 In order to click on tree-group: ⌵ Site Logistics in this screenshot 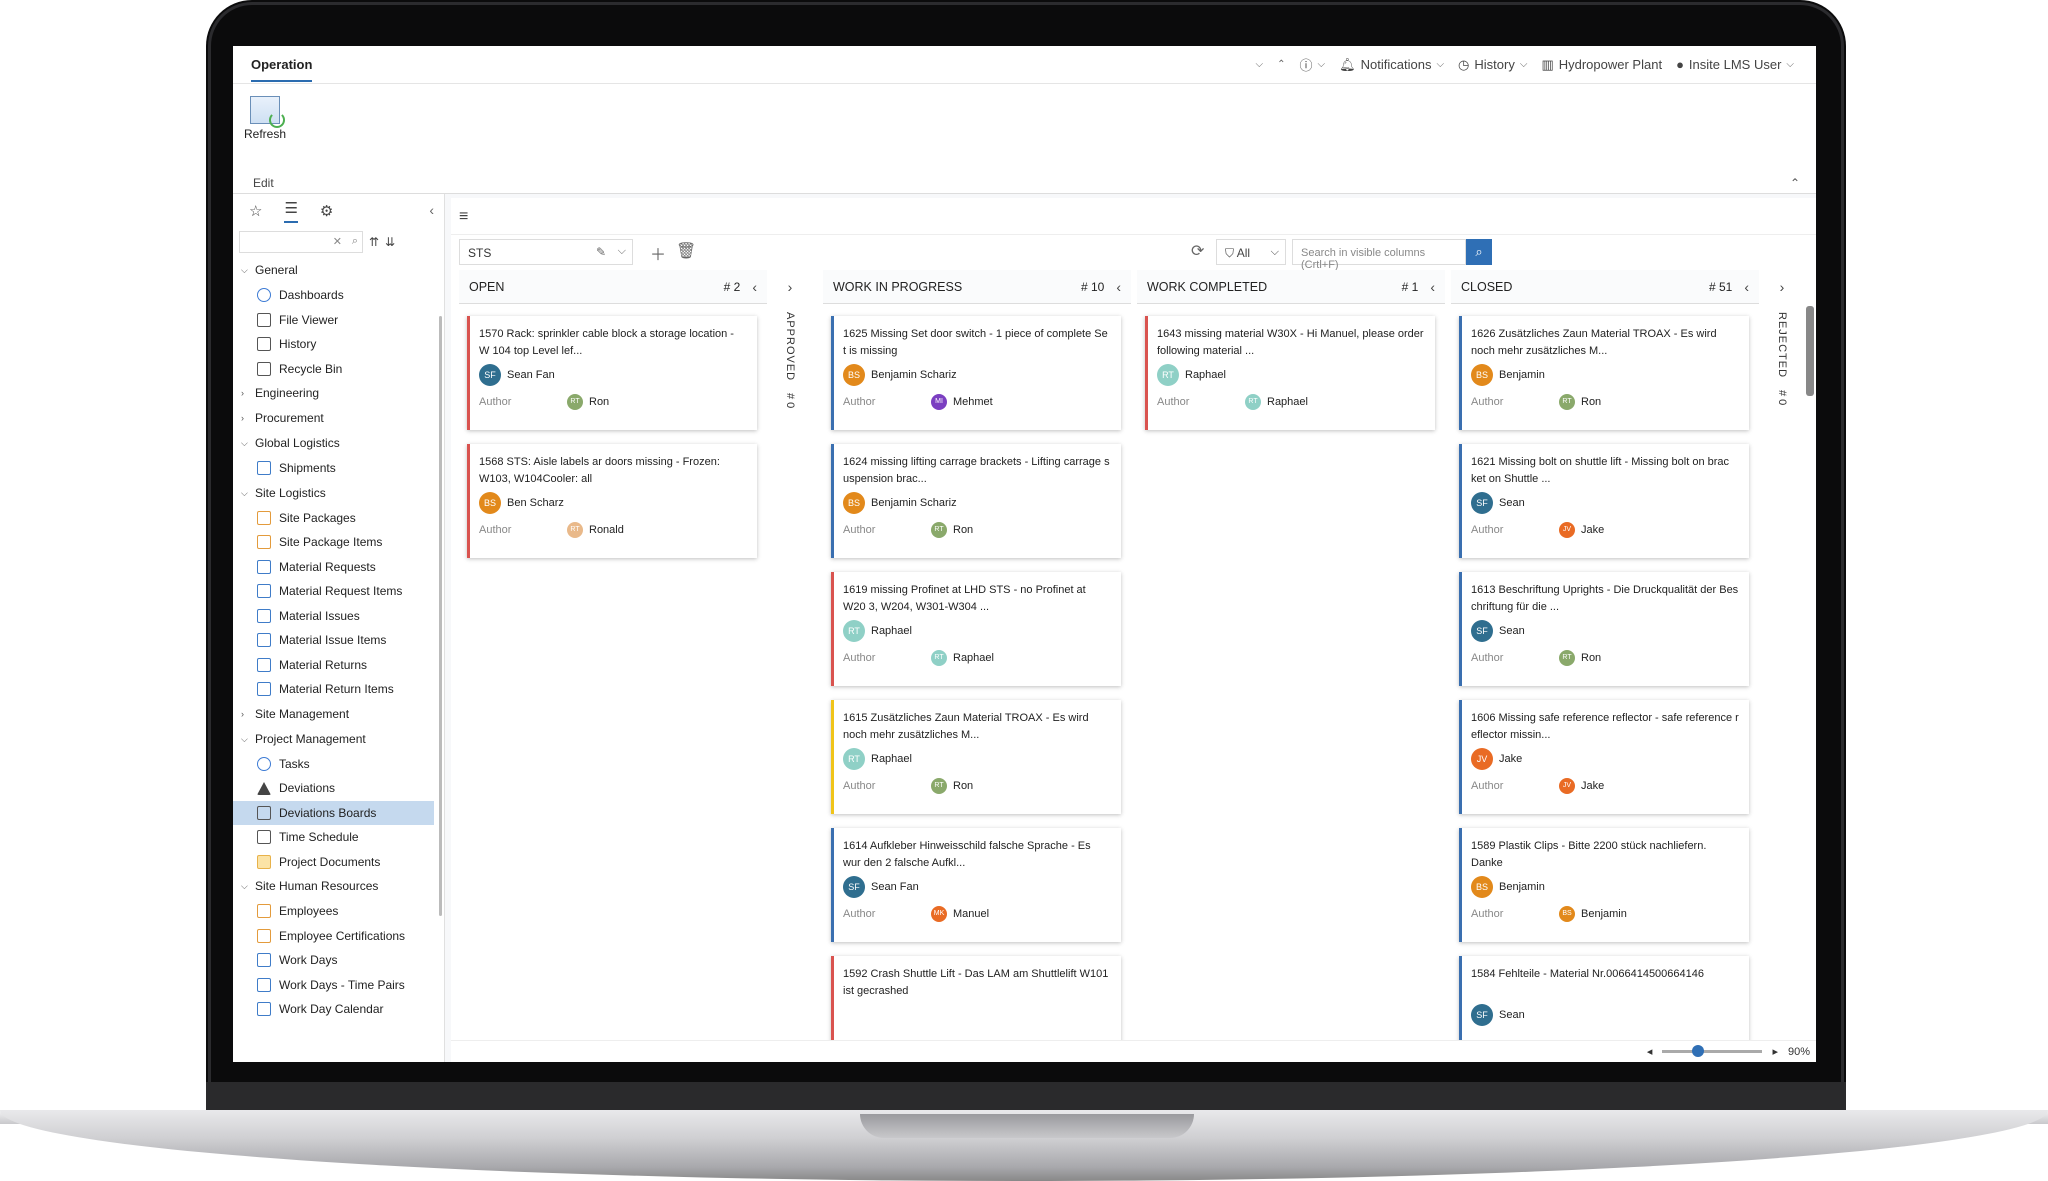, I will do `click(338, 493)`.